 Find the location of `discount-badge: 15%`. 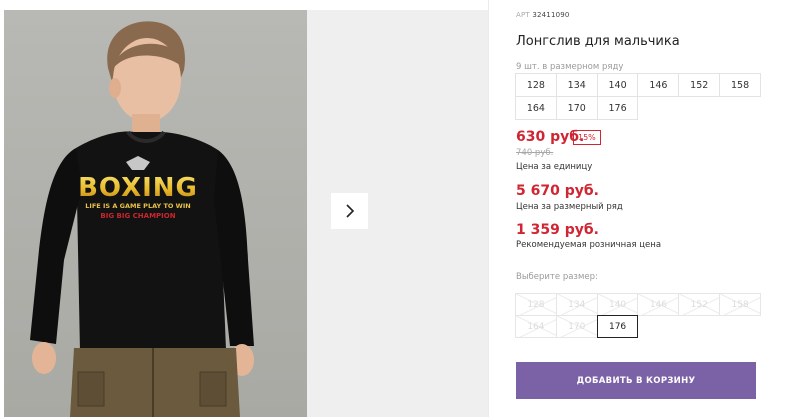

discount-badge: 15% is located at coordinates (587, 137).